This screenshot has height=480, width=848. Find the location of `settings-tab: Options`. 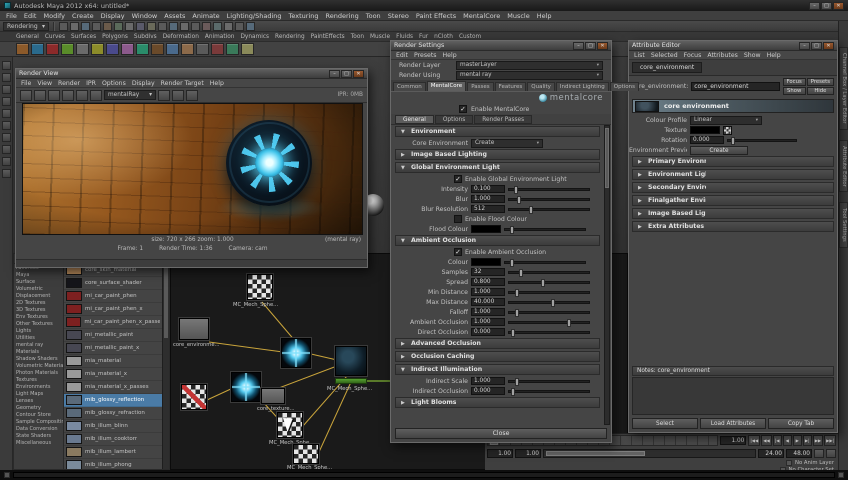

settings-tab: Options is located at coordinates (624, 86).